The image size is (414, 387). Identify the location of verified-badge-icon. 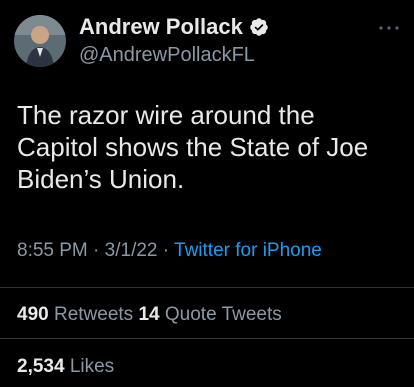
(259, 27).